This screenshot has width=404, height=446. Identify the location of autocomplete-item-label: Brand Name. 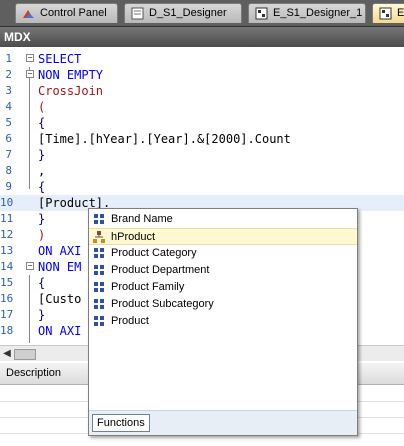
(142, 219).